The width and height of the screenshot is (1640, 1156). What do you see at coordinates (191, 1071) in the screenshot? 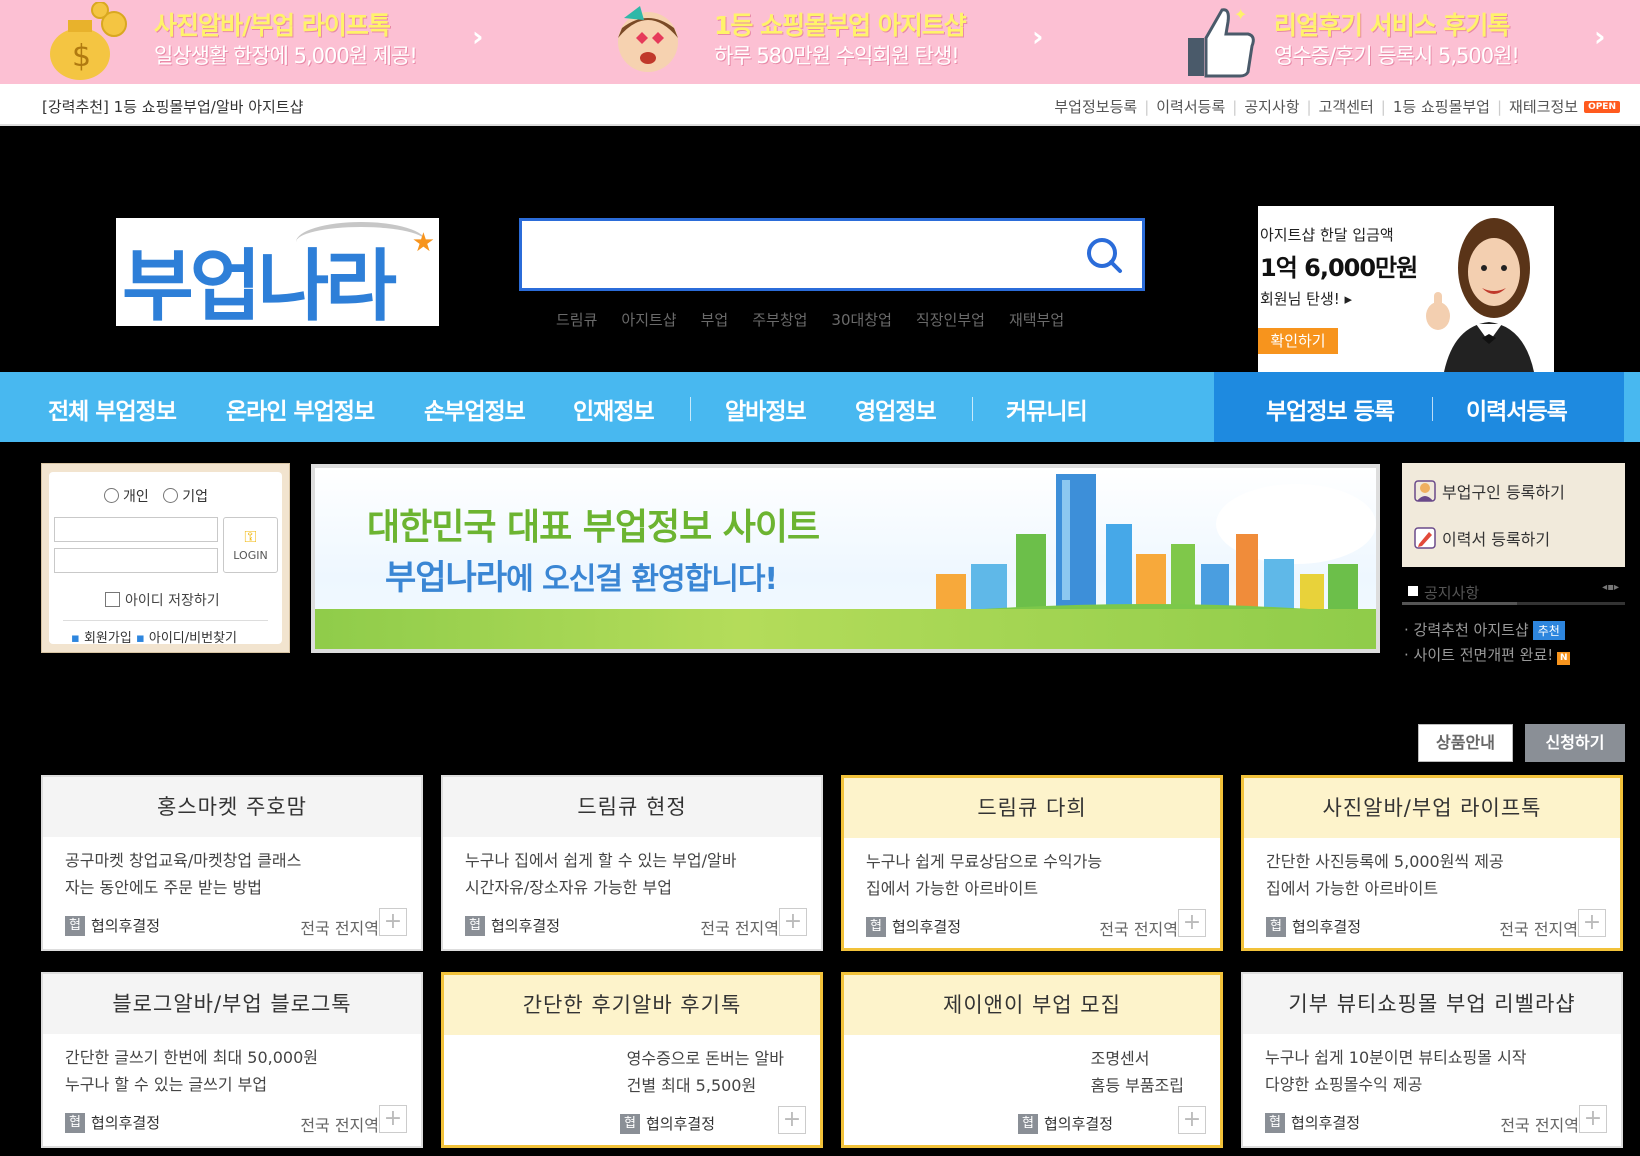
I see `card-description: 간단한 글쓰기 한번에 최대 50,000원 누구나 할 수 있는 글쓰기 부업` at bounding box center [191, 1071].